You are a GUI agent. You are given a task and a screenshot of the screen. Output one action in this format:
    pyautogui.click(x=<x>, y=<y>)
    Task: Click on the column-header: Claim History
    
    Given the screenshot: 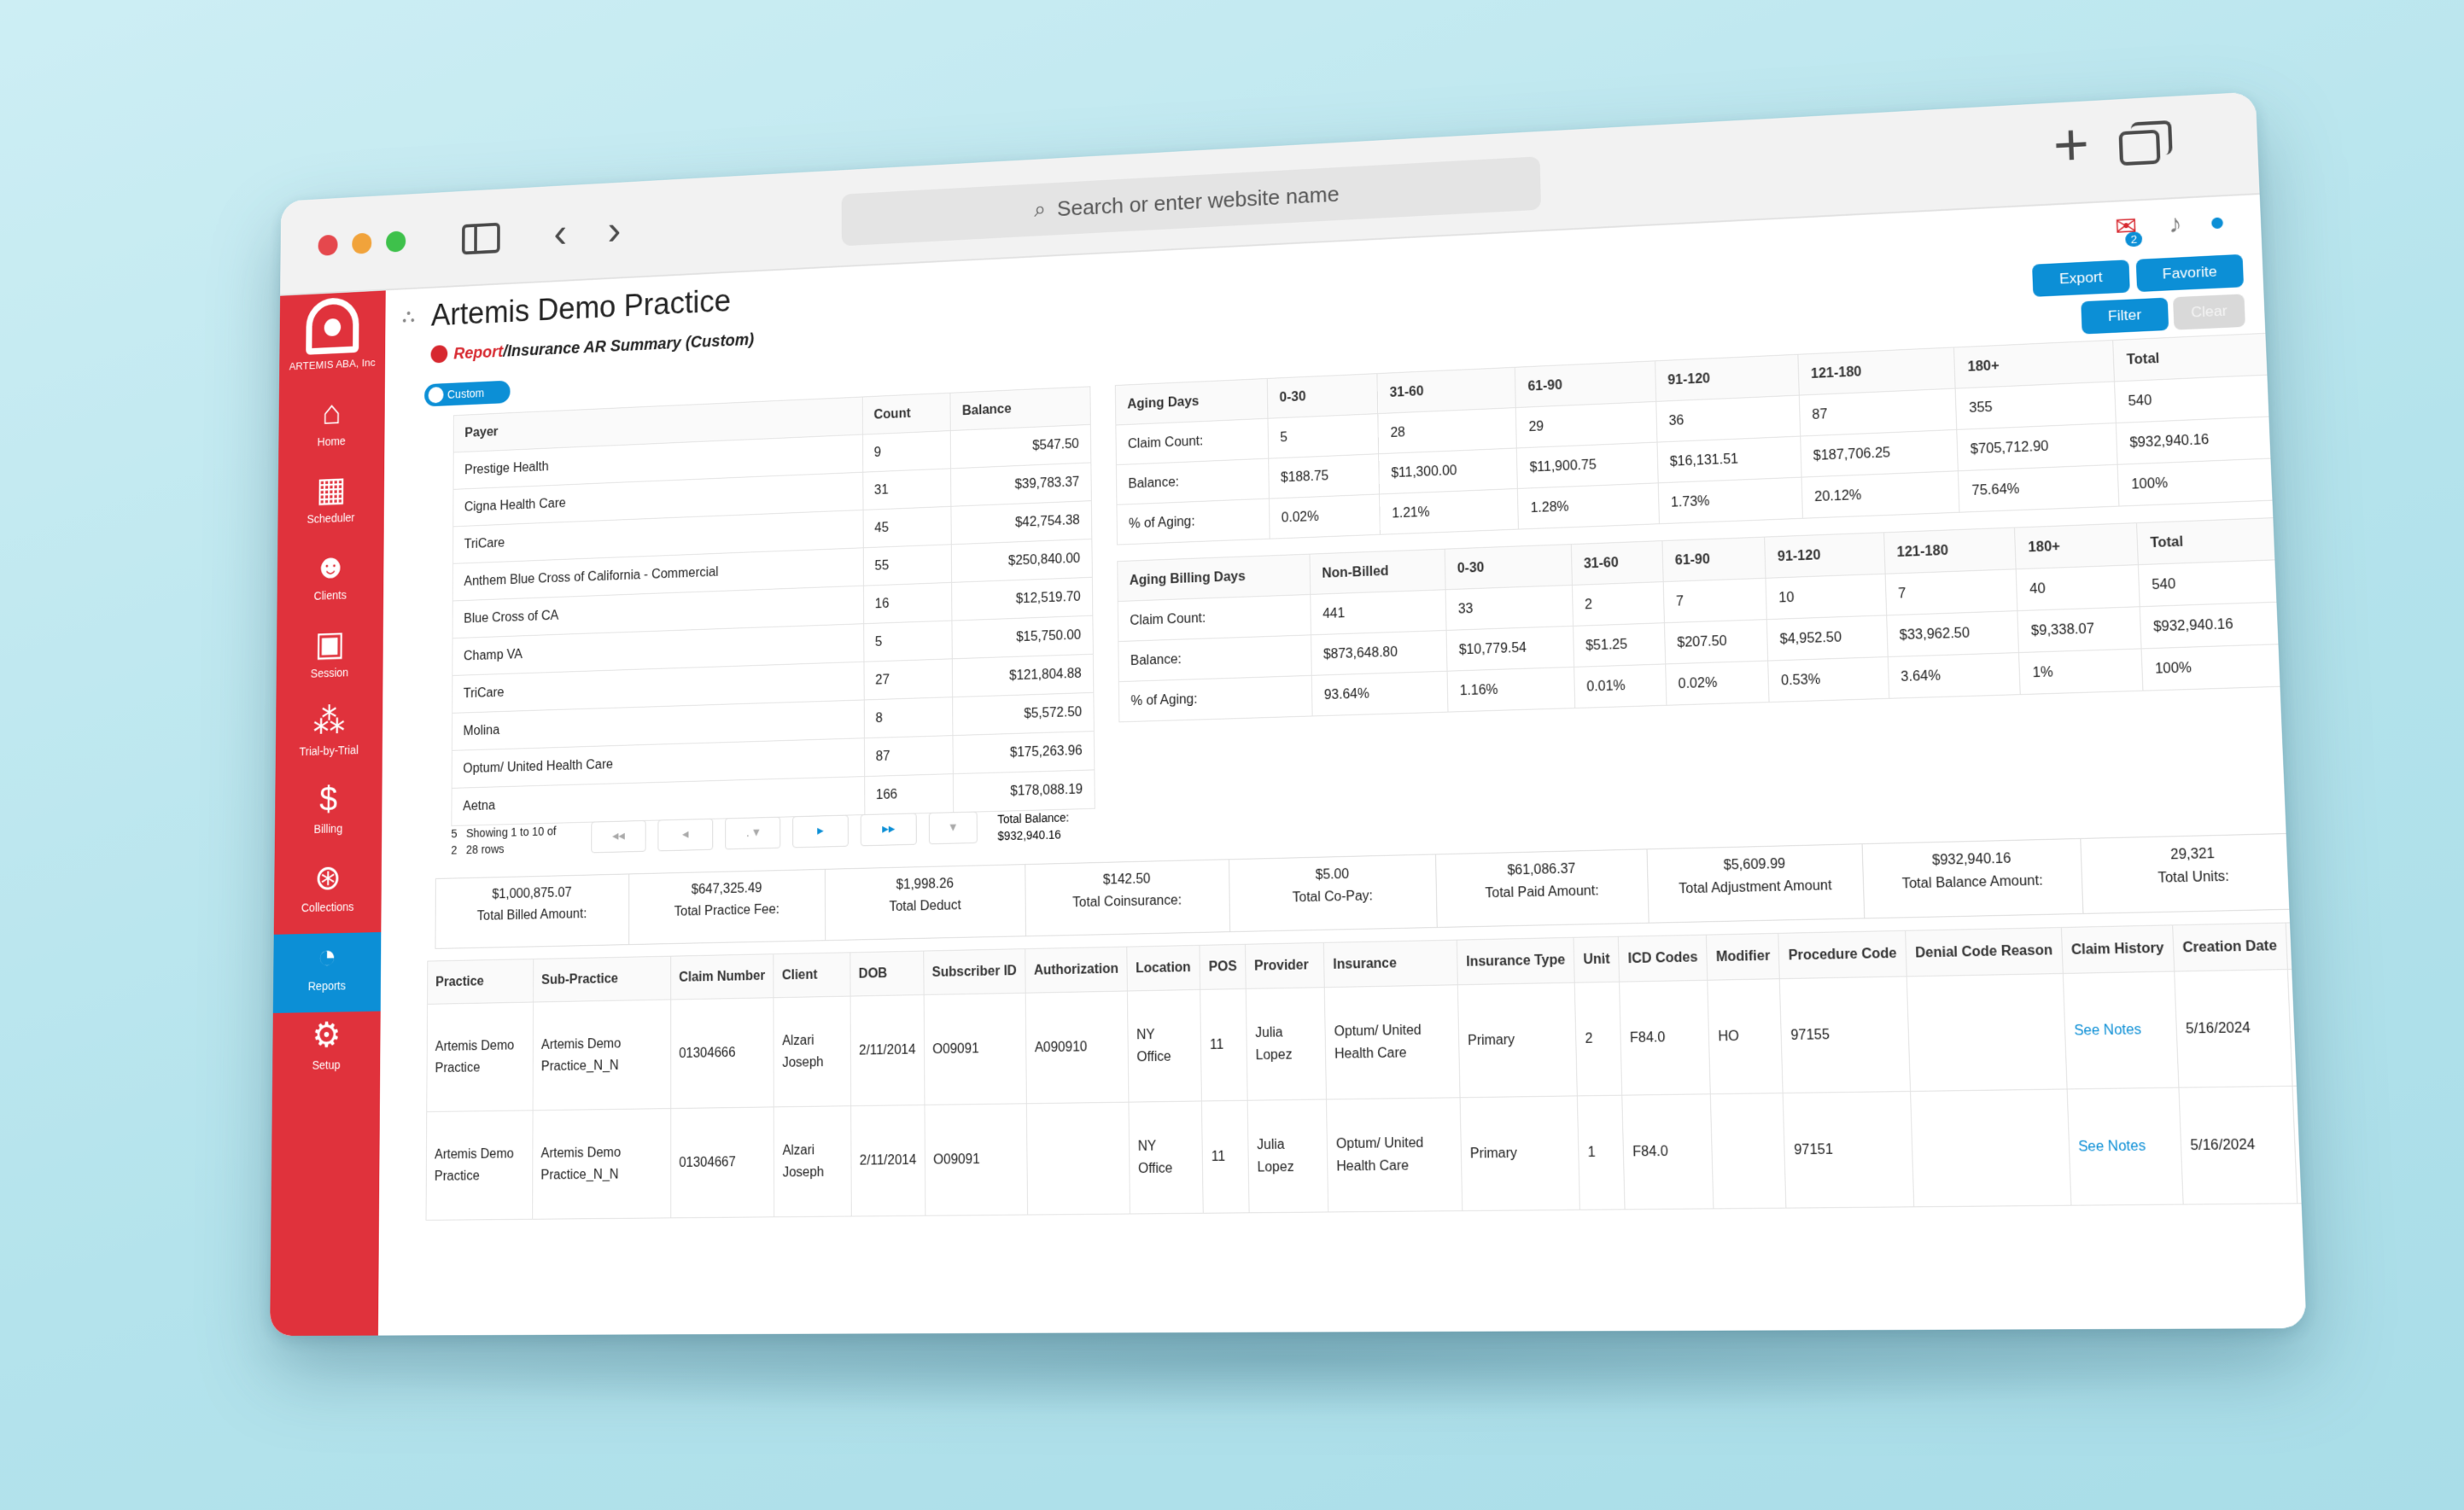 What is the action you would take?
    pyautogui.click(x=2118, y=949)
    